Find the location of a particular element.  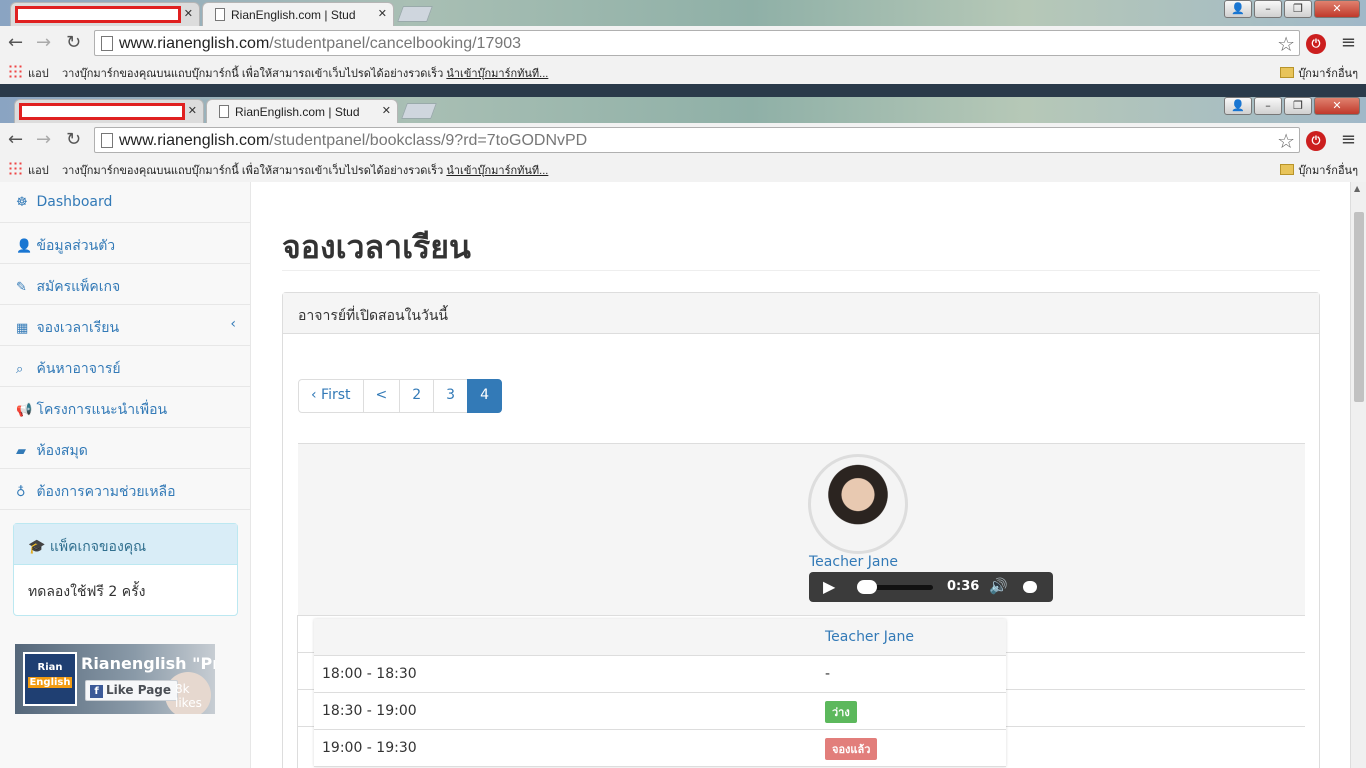

sidebar-item-label: ค้นหาอาจารย์ is located at coordinates (78, 369).